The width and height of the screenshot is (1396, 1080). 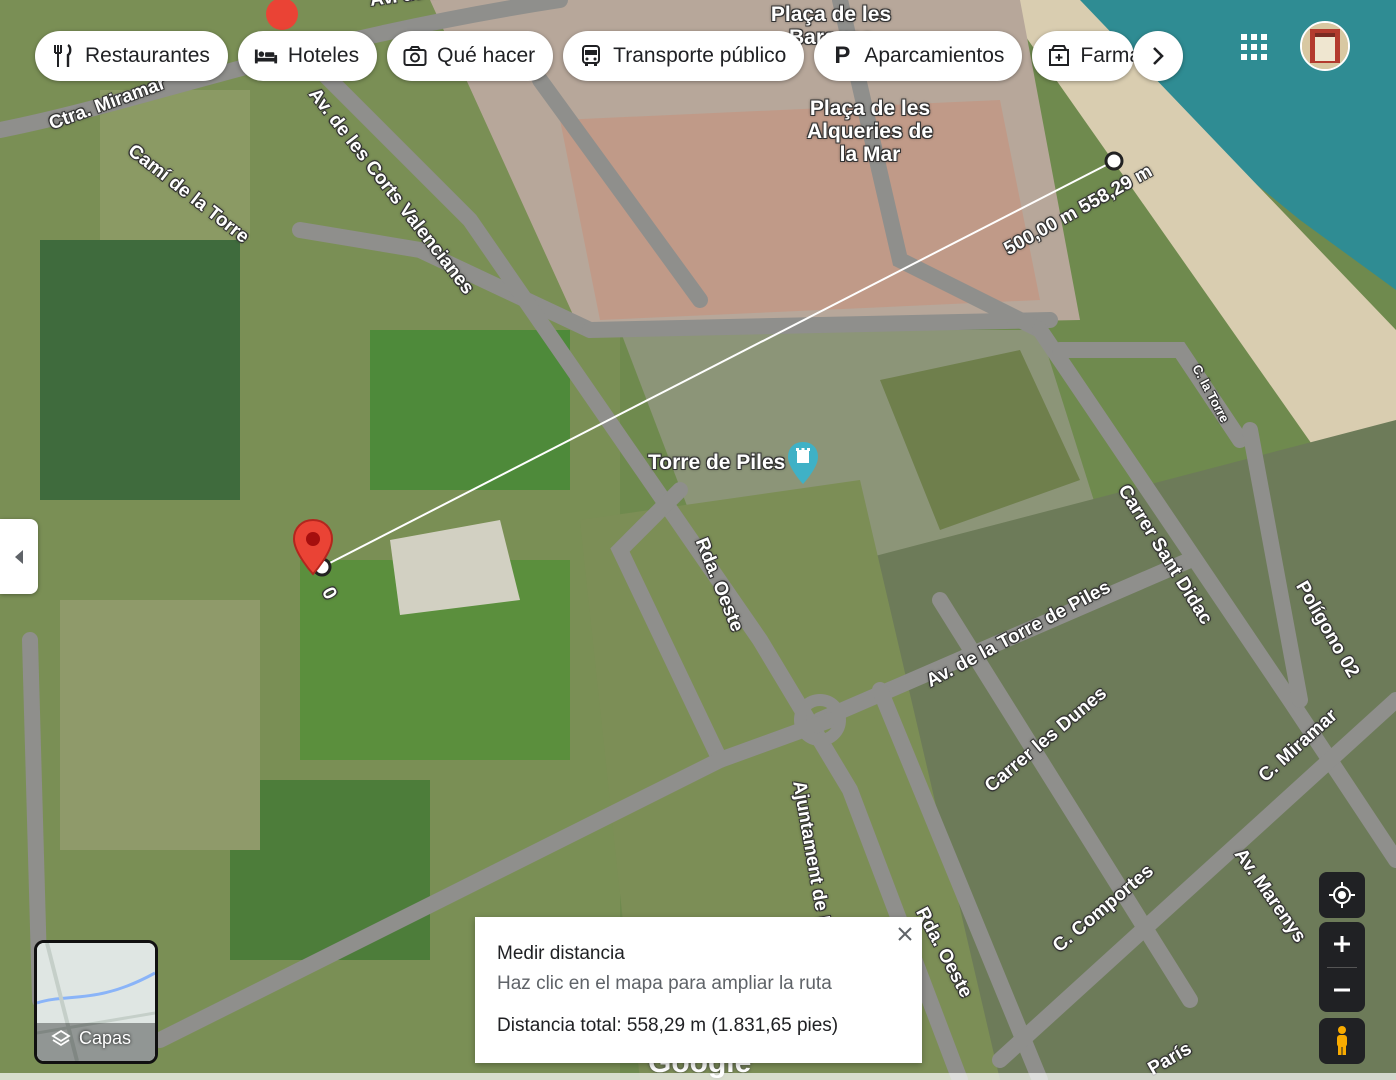 I want to click on chip-label: Qué hacer, so click(x=486, y=55).